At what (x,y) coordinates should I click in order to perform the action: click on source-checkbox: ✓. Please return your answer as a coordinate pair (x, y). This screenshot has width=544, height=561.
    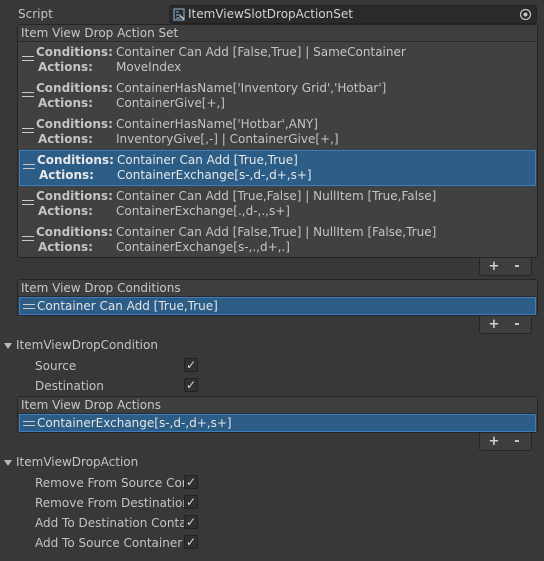
    Looking at the image, I should click on (191, 365).